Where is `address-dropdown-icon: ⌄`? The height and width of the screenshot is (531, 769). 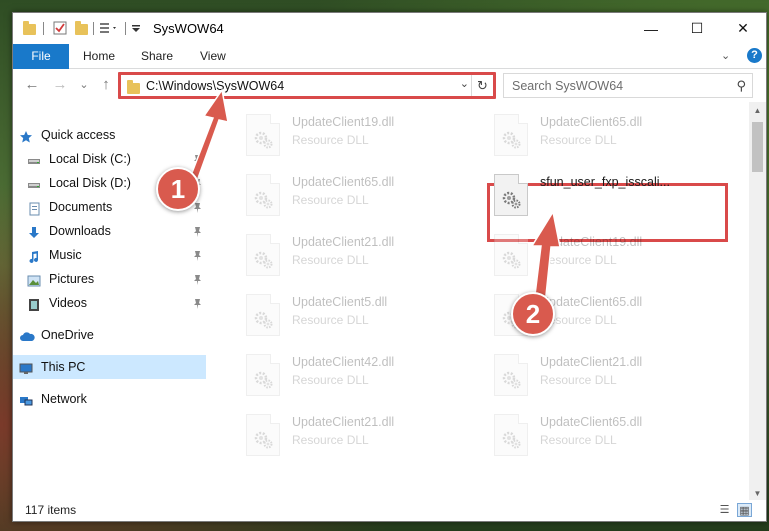 address-dropdown-icon: ⌄ is located at coordinates (464, 83).